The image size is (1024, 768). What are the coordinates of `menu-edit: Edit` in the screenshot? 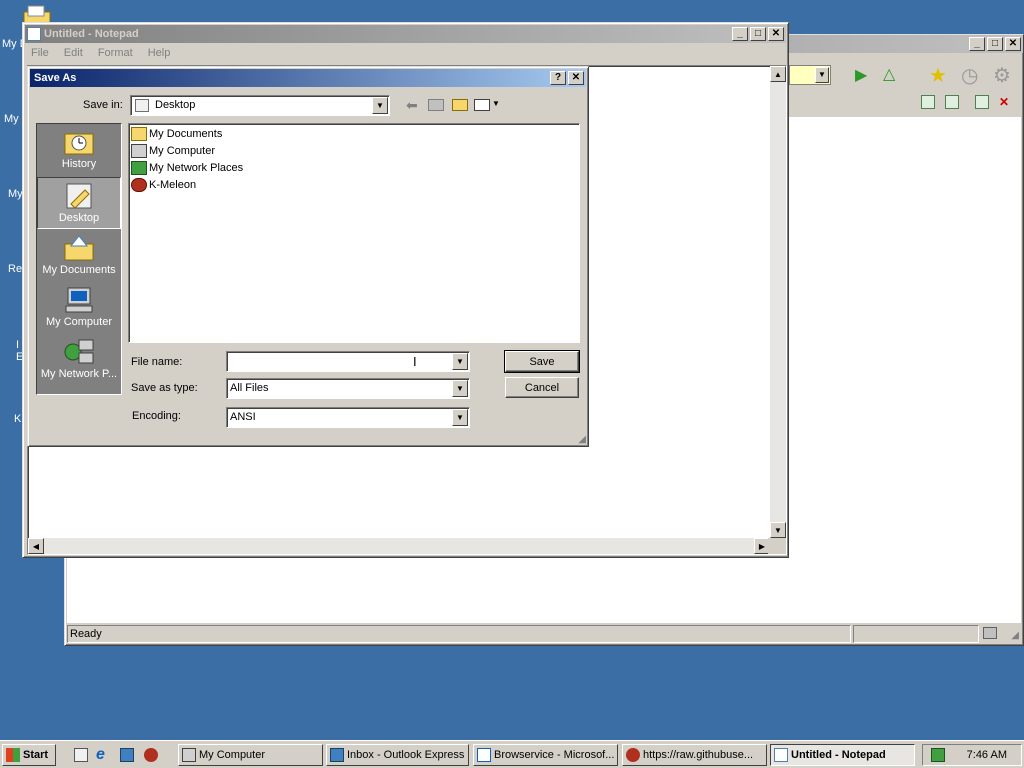 It's located at (73, 53).